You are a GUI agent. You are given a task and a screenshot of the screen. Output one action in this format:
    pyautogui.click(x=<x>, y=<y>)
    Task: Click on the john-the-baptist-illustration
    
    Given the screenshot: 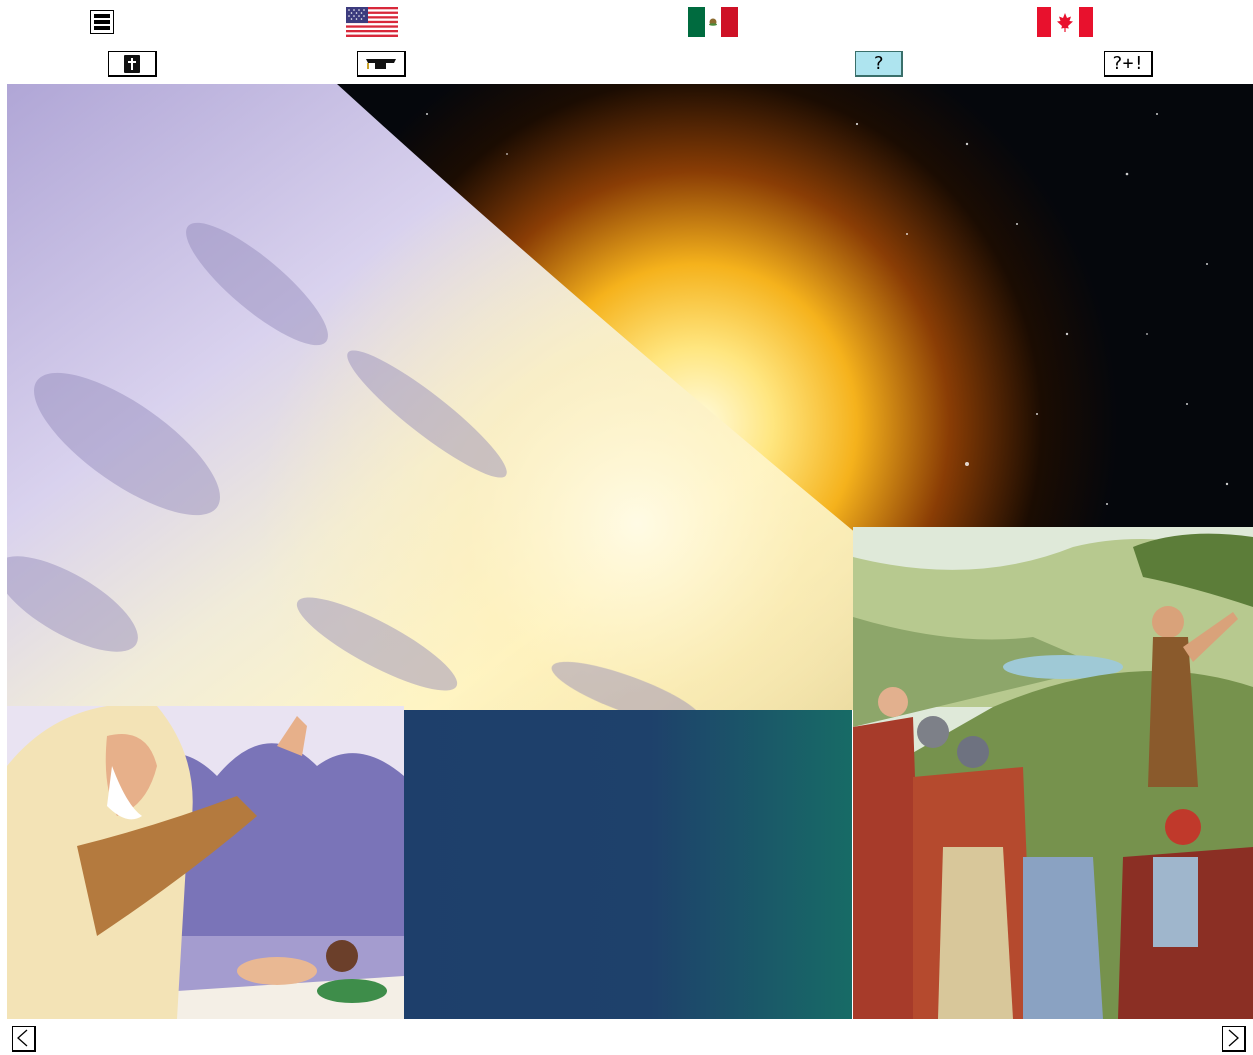 What is the action you would take?
    pyautogui.click(x=1053, y=773)
    